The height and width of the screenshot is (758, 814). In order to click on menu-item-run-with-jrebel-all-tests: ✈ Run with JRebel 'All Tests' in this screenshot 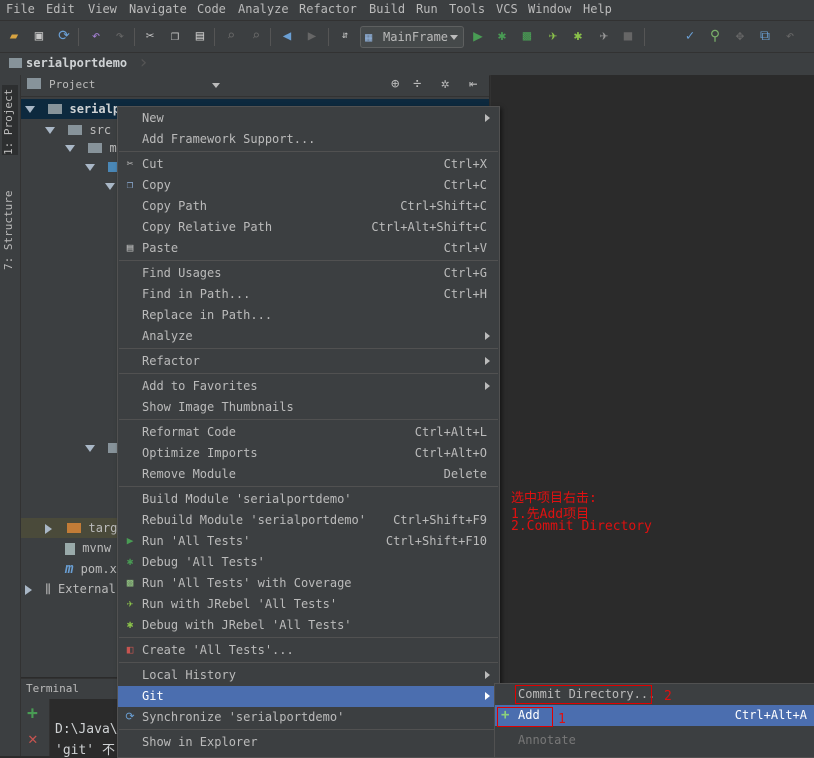, I will do `click(308, 604)`.